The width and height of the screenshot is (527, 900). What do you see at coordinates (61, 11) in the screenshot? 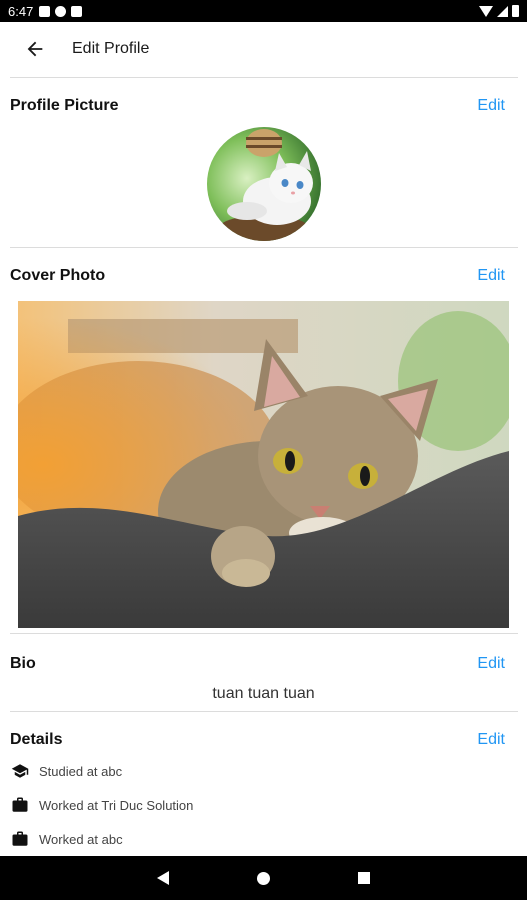
I see `app-notification-icon` at bounding box center [61, 11].